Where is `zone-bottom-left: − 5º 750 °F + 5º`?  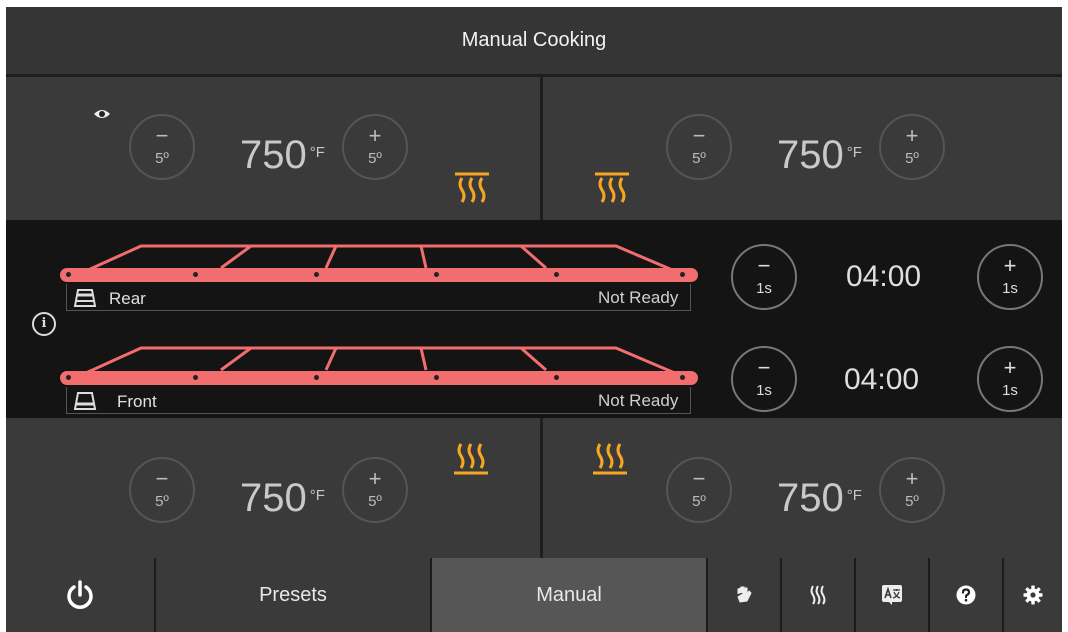
zone-bottom-left: − 5º 750 °F + 5º is located at coordinates (273, 488).